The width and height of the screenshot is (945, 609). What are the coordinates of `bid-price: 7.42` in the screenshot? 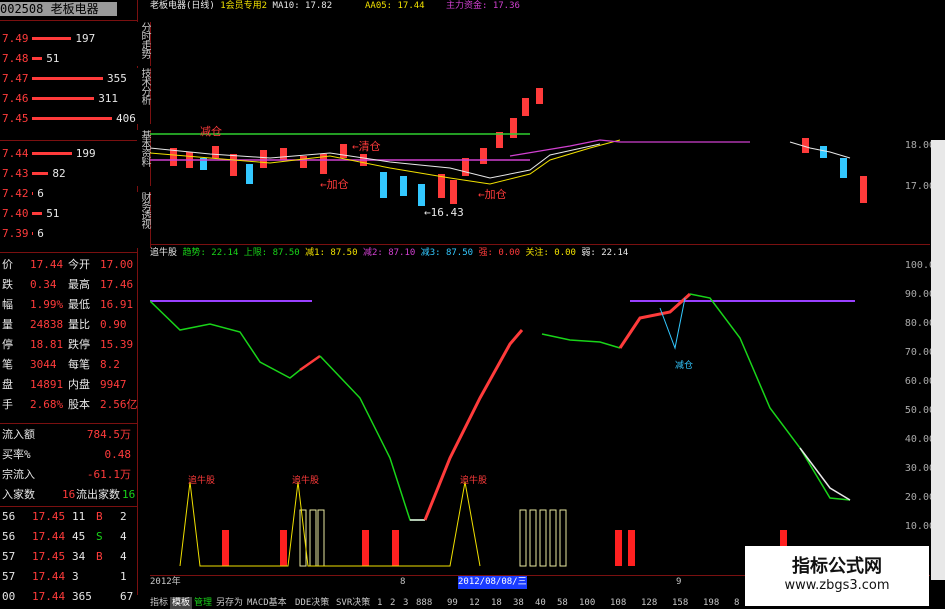 It's located at (15, 193).